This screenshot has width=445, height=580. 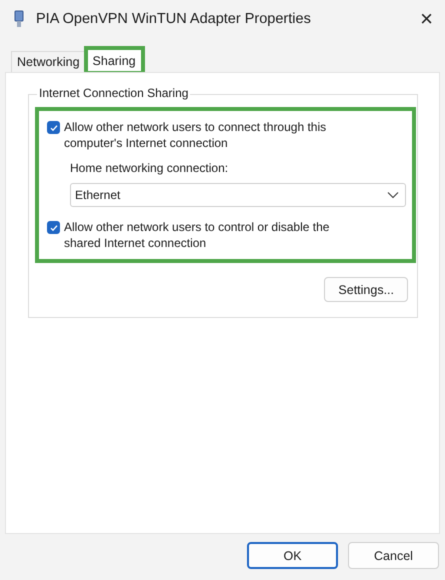 What do you see at coordinates (19, 19) in the screenshot?
I see `adapter-icon` at bounding box center [19, 19].